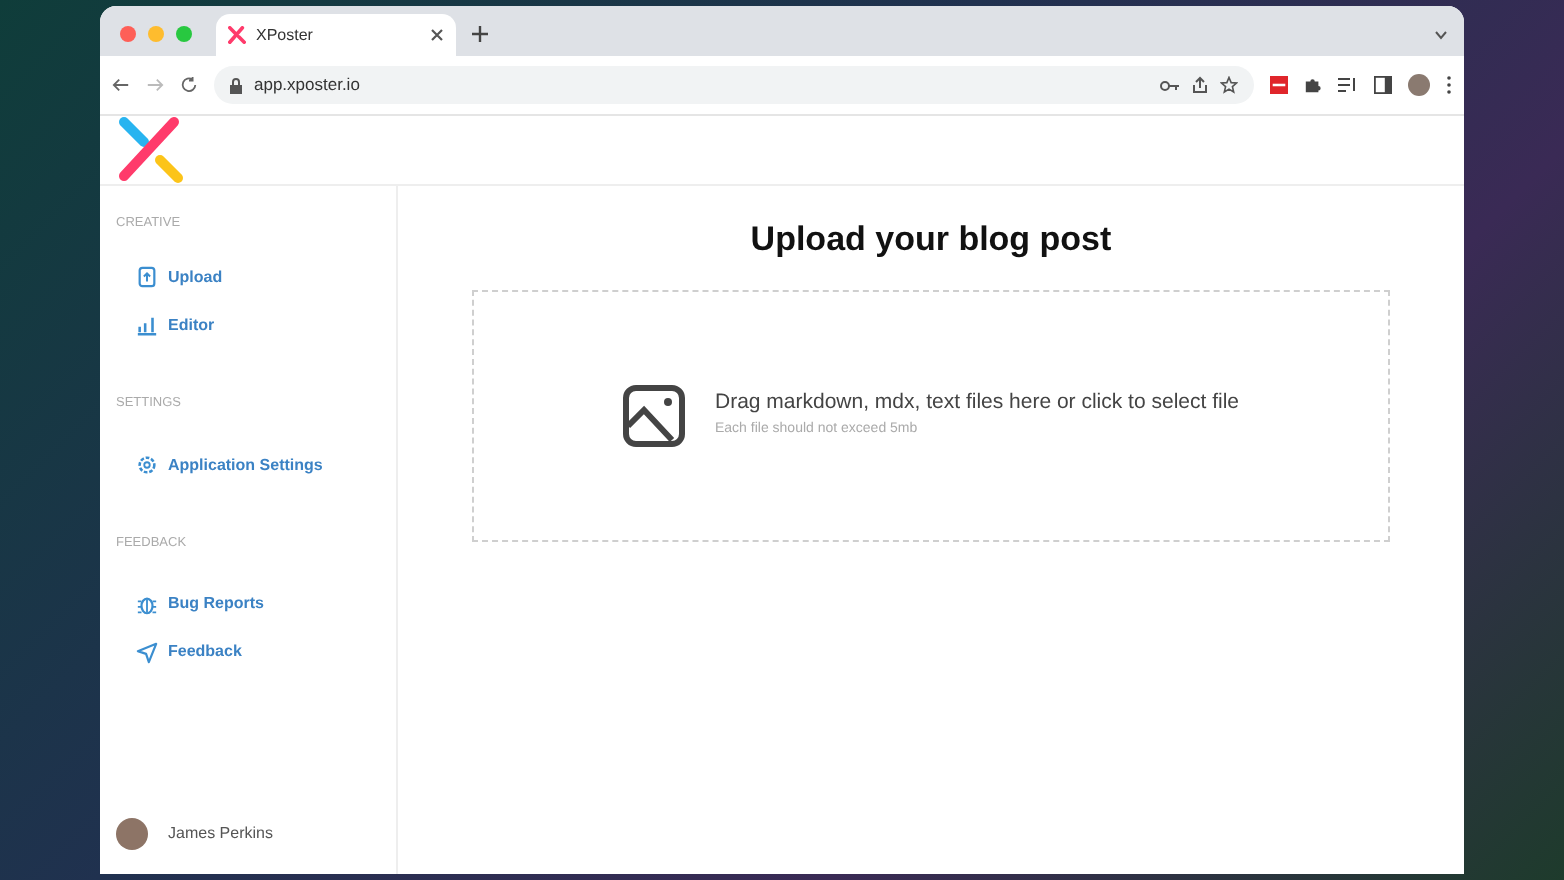 The image size is (1564, 880). I want to click on image-icon, so click(654, 415).